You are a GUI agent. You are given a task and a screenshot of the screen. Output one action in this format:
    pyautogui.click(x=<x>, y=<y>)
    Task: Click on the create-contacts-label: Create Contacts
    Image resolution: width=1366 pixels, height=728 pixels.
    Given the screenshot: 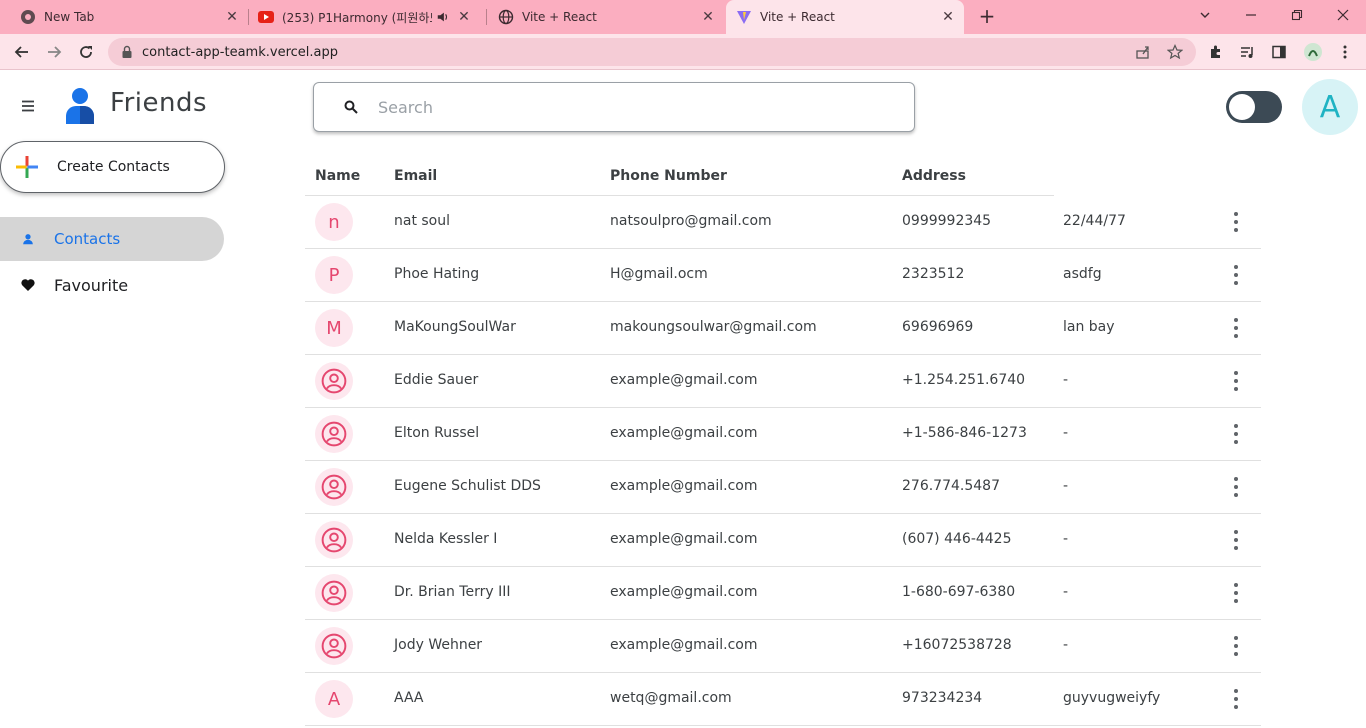 What is the action you would take?
    pyautogui.click(x=113, y=167)
    